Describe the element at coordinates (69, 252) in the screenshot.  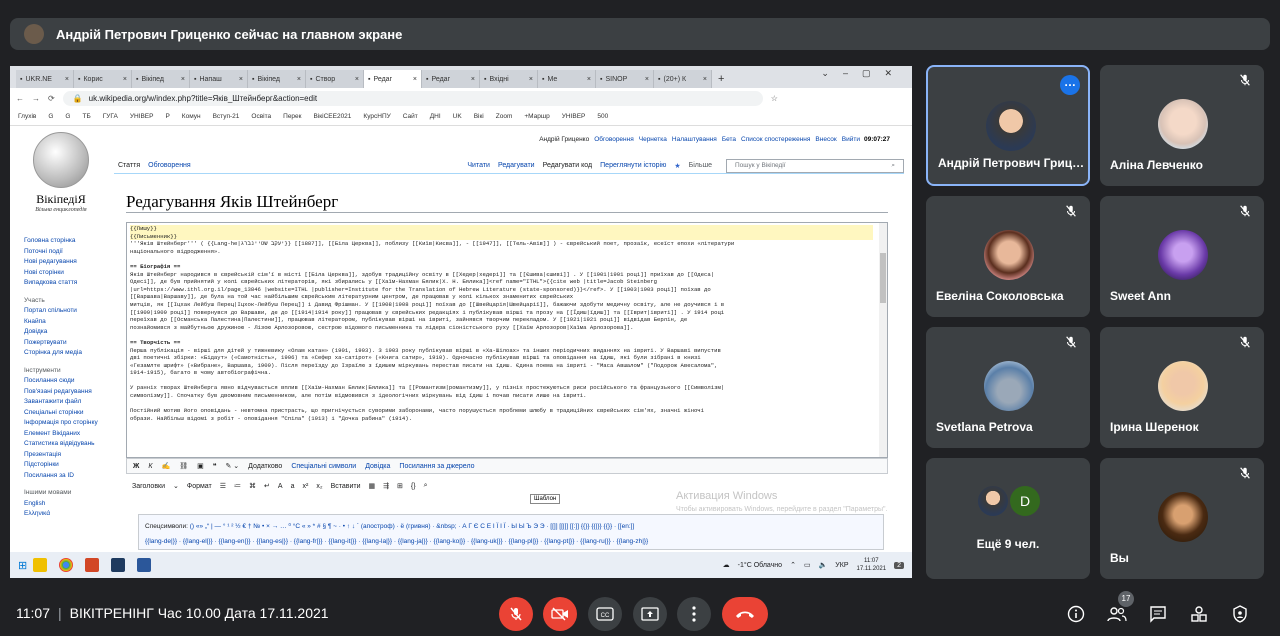
I see `sidebar-link: Поточні події` at that location.